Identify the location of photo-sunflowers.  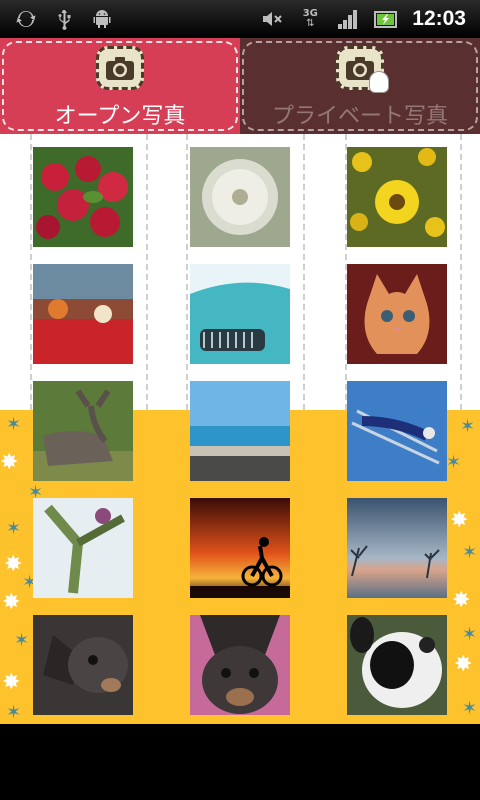
(397, 197).